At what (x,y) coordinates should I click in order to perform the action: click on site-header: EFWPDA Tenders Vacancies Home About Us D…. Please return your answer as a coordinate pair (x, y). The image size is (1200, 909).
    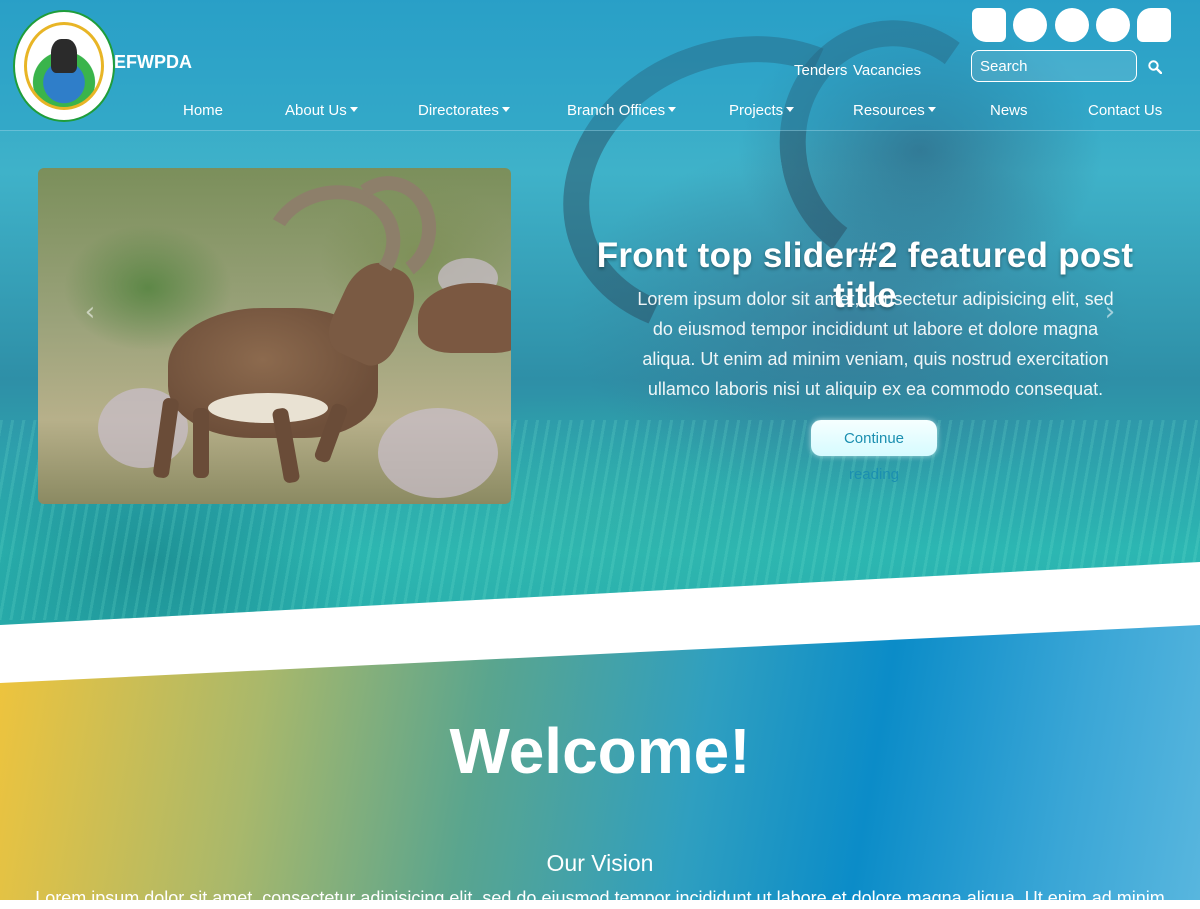
    Looking at the image, I should click on (600, 65).